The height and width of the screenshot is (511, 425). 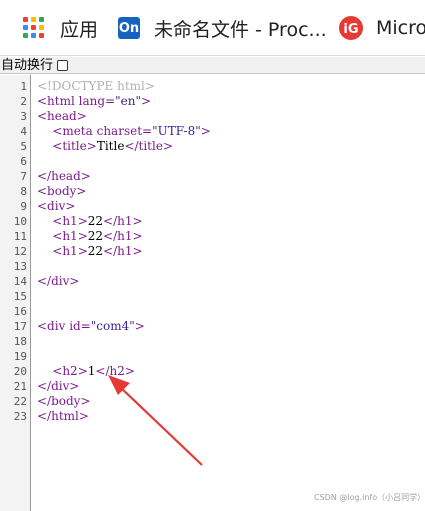 I want to click on watermark: CSDN @log.info（小吕同学）, so click(x=369, y=497).